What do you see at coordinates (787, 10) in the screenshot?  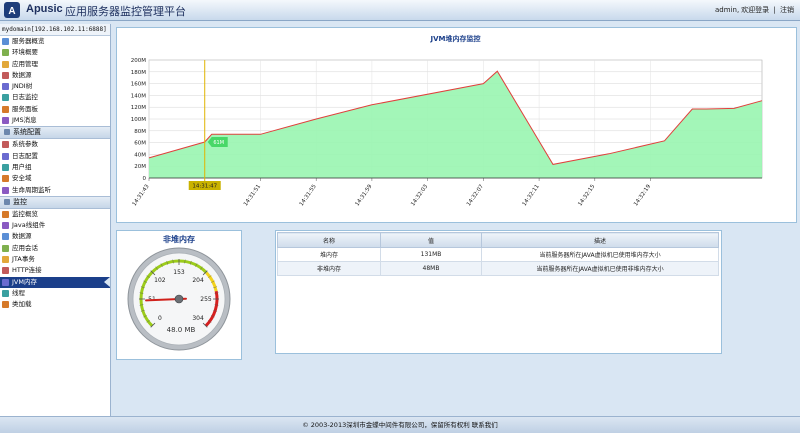 I see `logout-link: 注销` at bounding box center [787, 10].